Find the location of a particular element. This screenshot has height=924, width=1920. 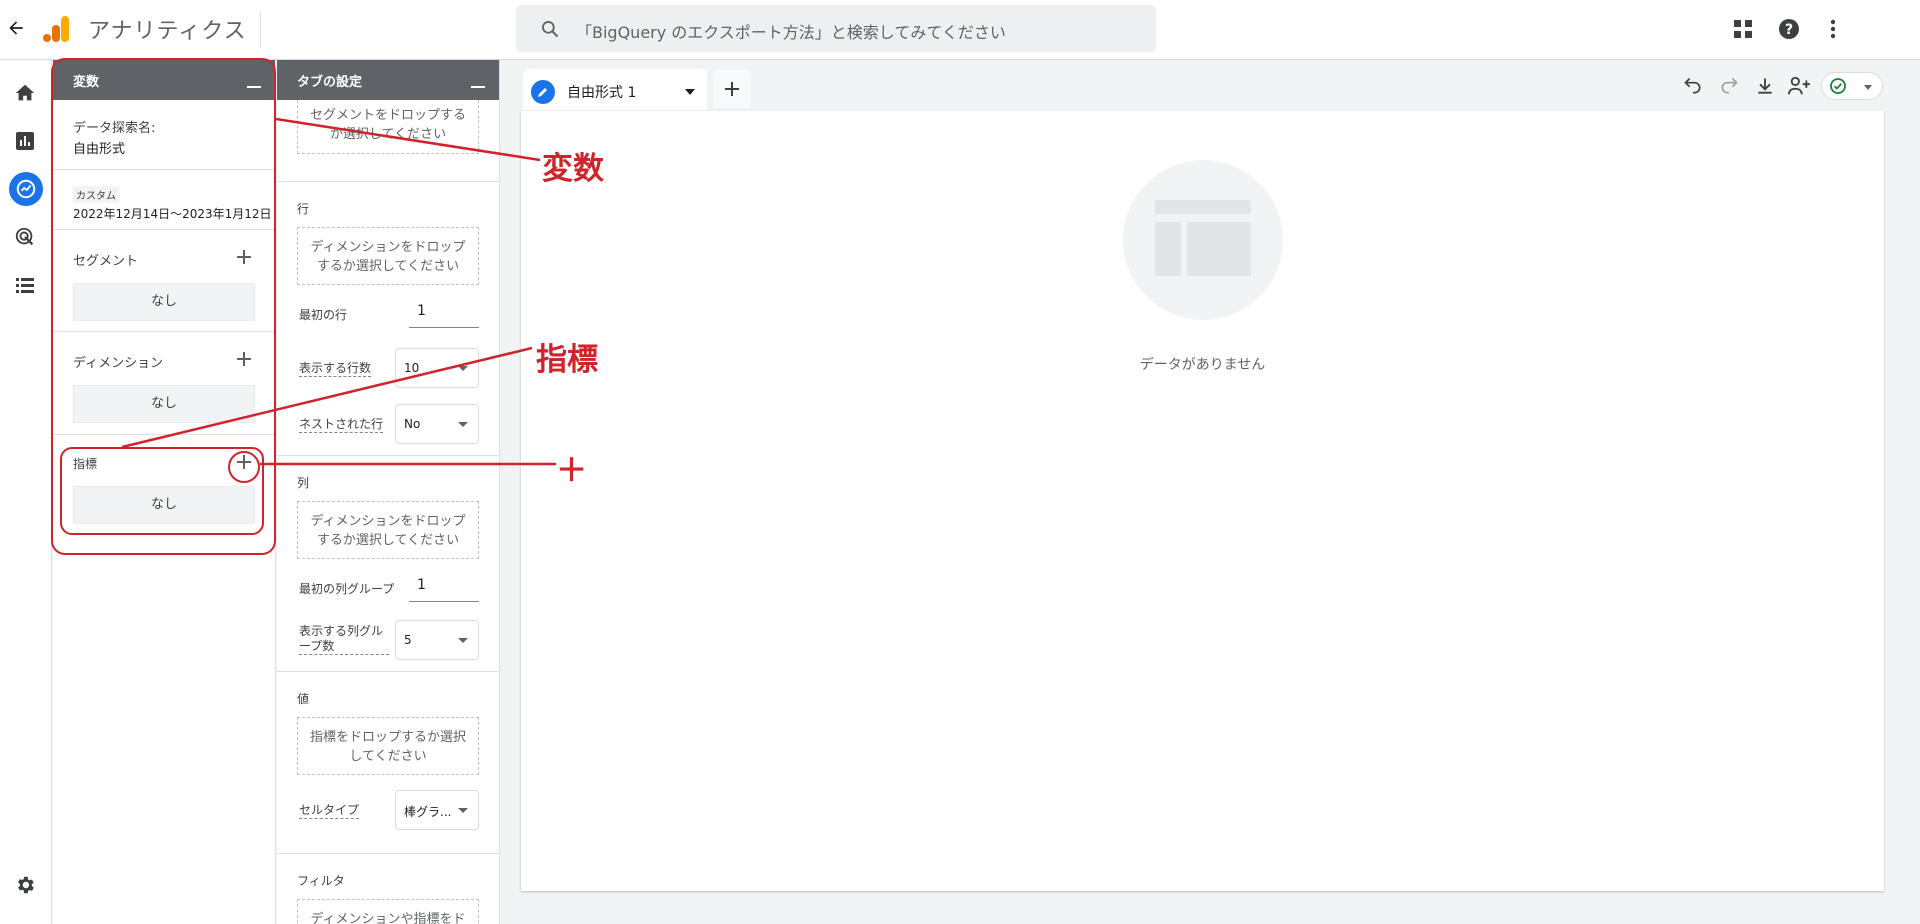

explore-icon is located at coordinates (26, 189).